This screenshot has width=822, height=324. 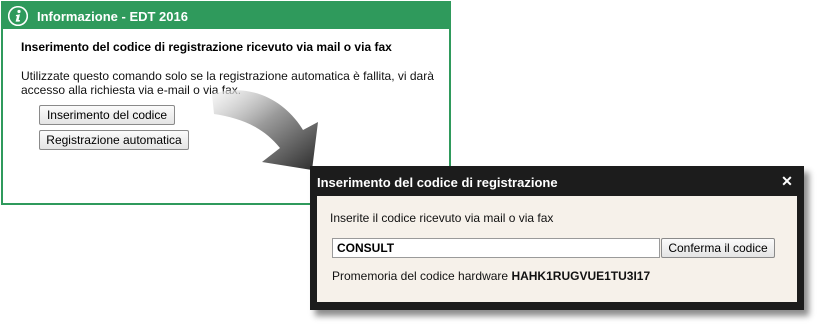 I want to click on registration-code-input, so click(x=496, y=248).